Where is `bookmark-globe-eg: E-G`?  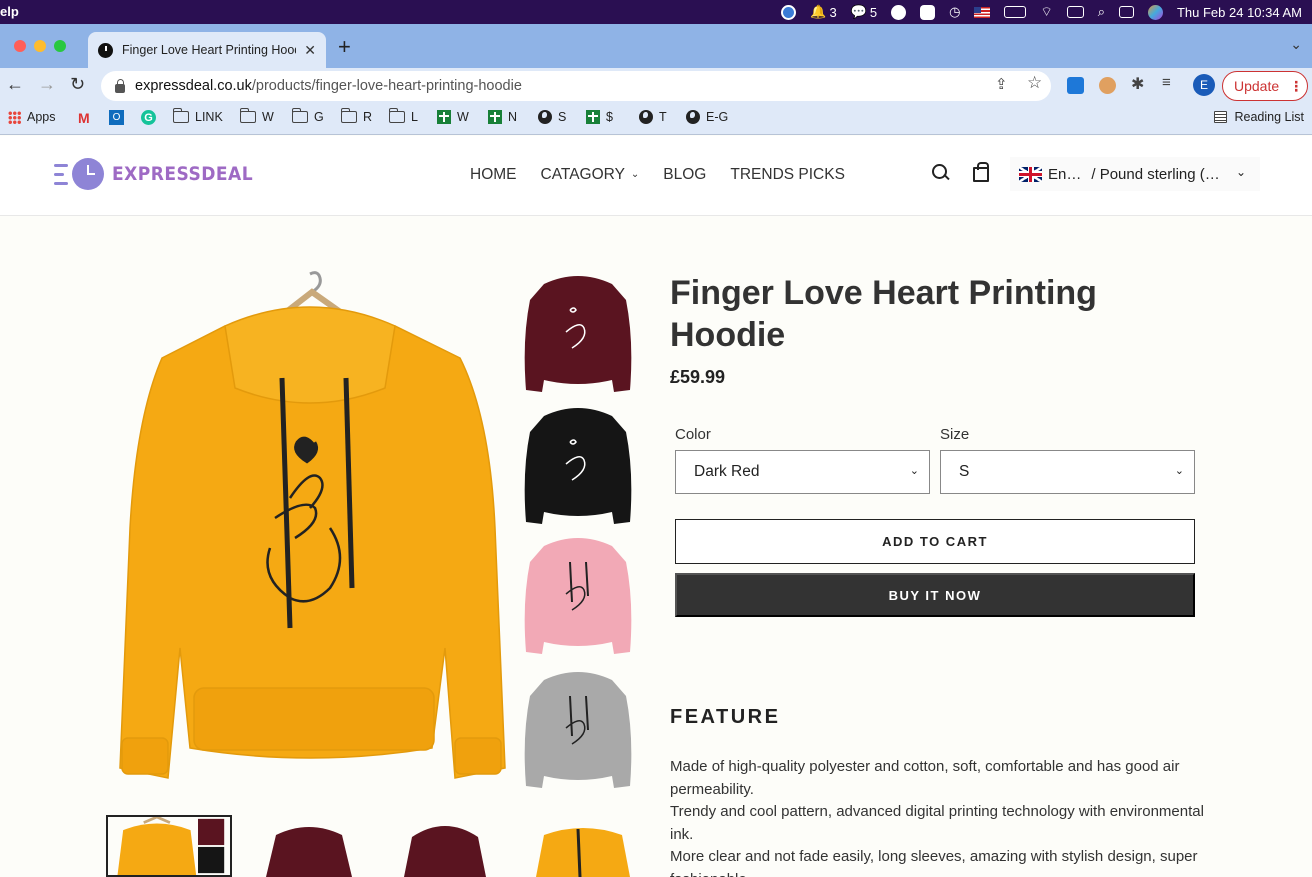 bookmark-globe-eg: E-G is located at coordinates (707, 117).